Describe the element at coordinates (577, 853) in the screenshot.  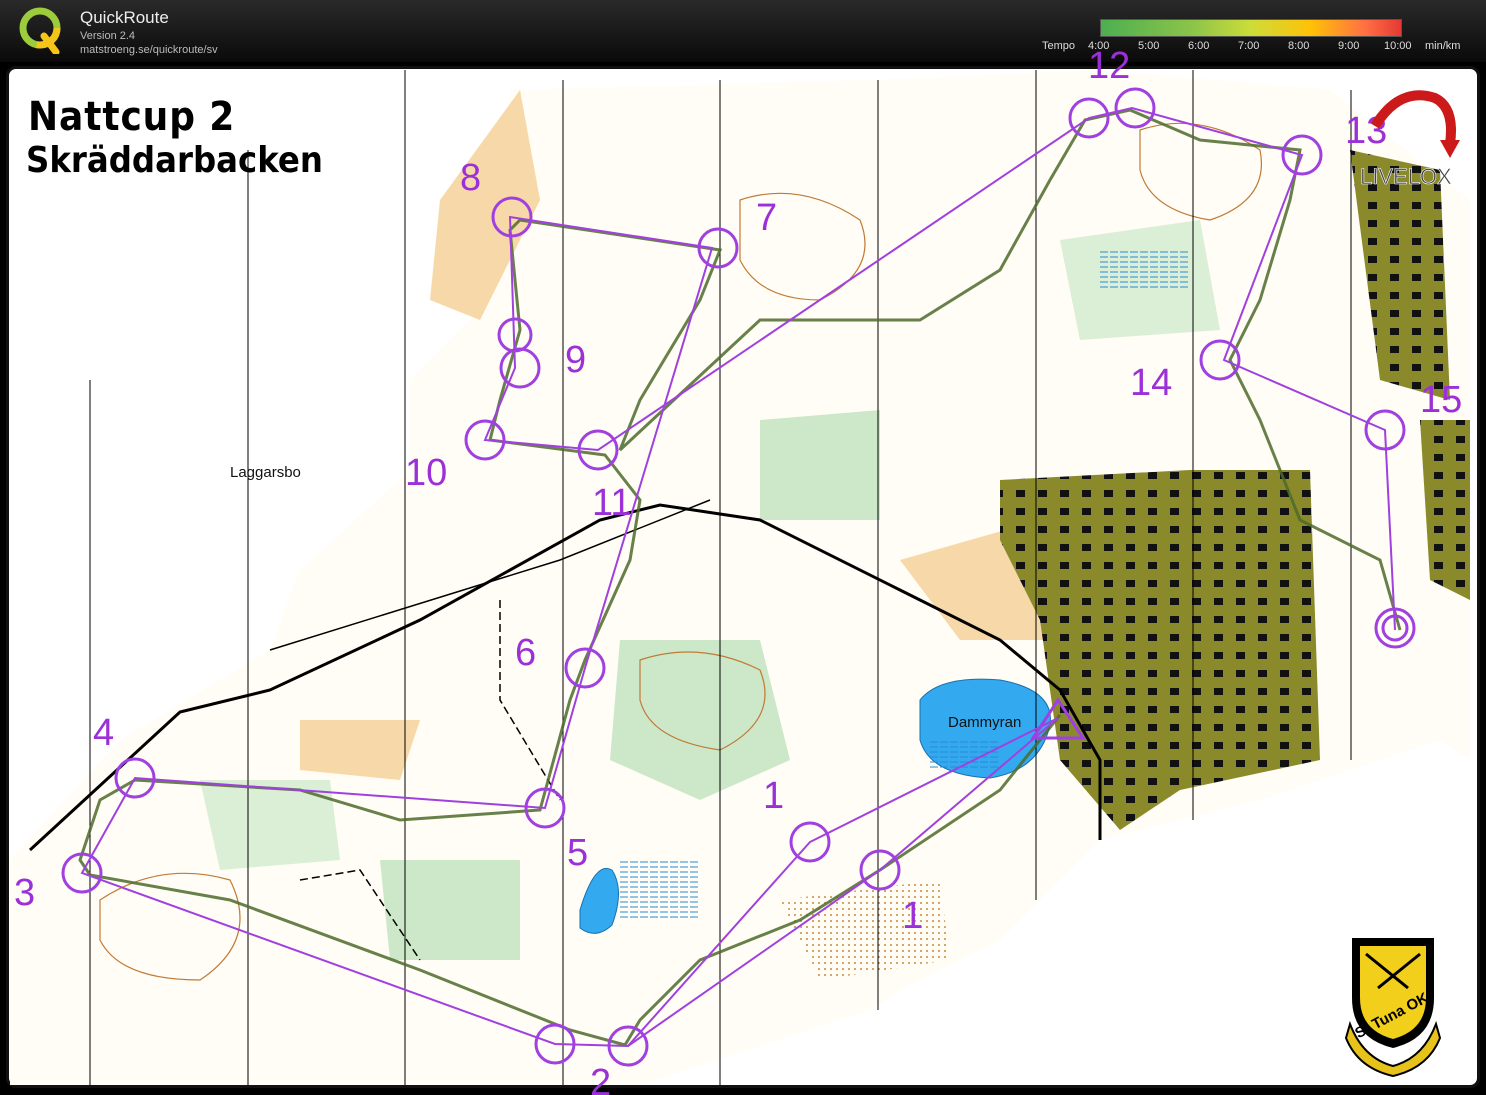
I see `control-number-5: 5` at that location.